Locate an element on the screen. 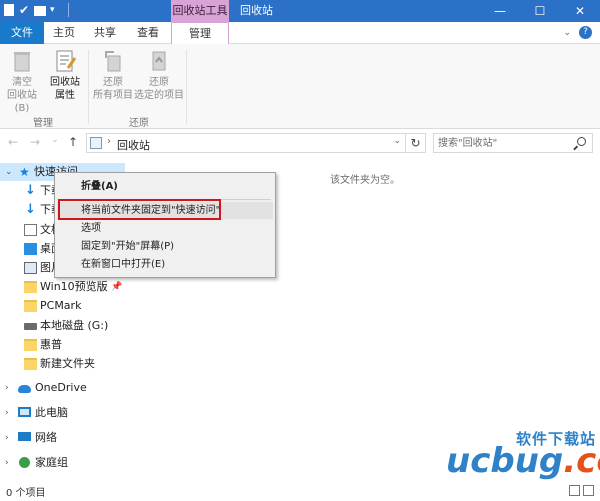  nav-item-local-disk-g: 本地磁盘 (G:) is located at coordinates (62, 326).